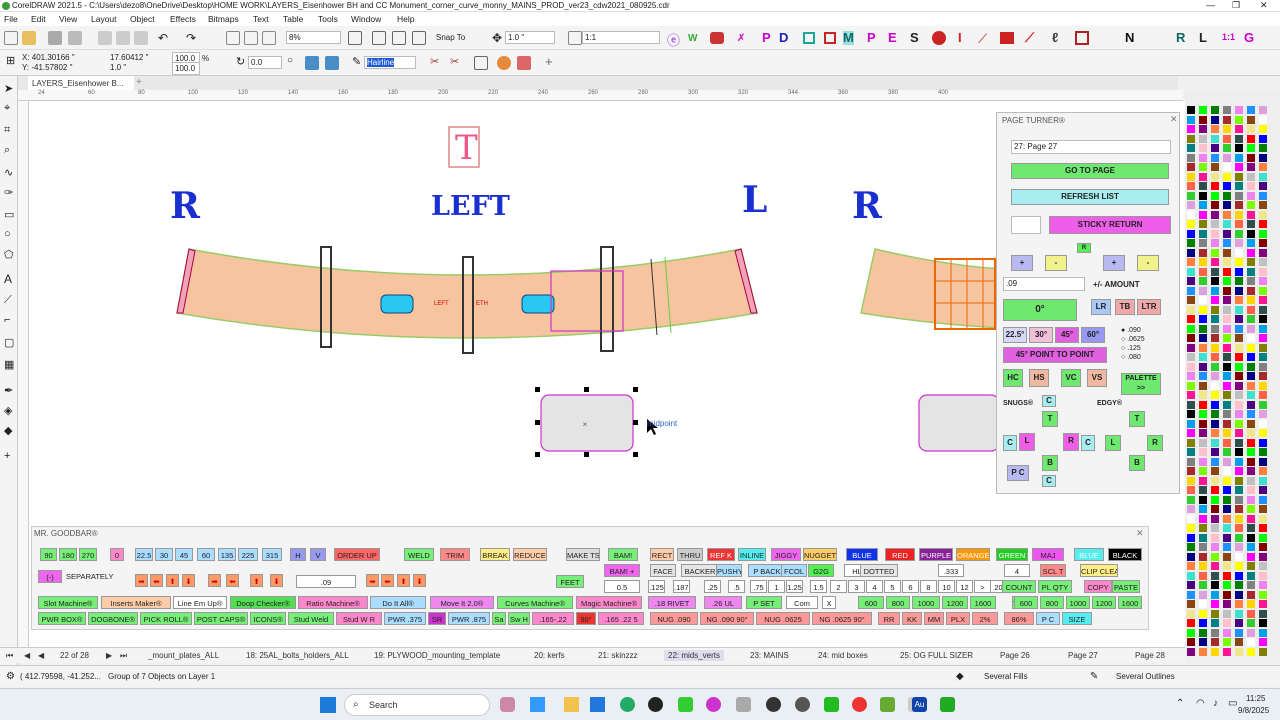 This screenshot has height=720, width=1280. I want to click on mirror-v-icon, so click(332, 63).